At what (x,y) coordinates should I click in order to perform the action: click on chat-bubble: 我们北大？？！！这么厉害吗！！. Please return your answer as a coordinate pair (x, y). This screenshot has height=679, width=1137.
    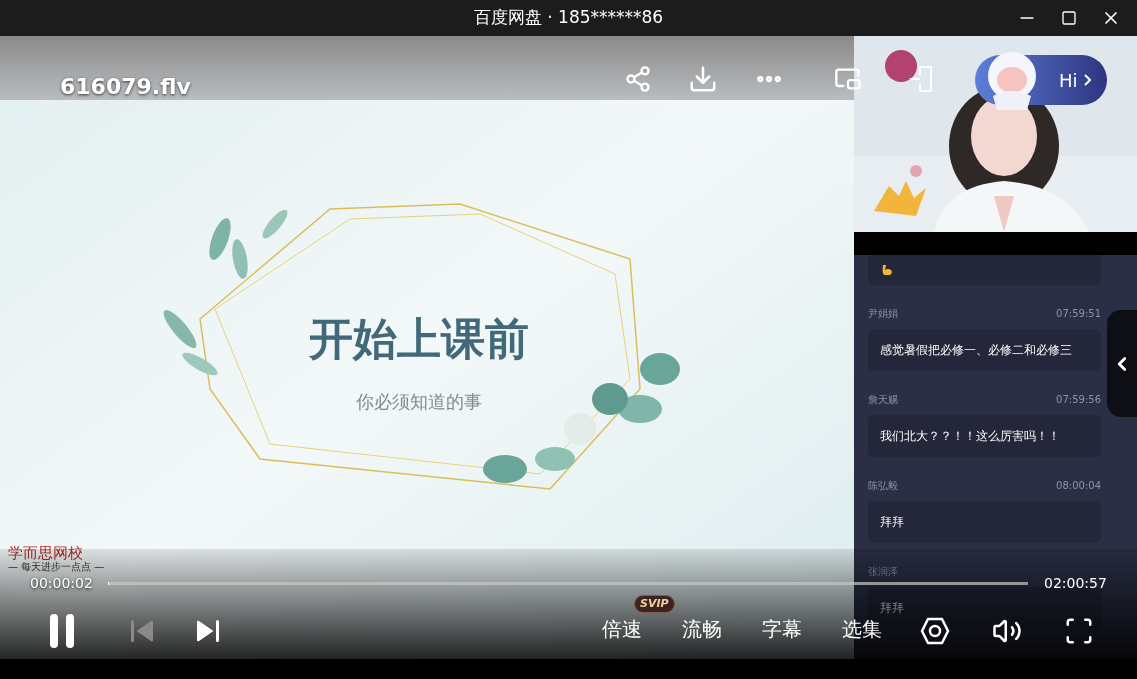
    Looking at the image, I should click on (984, 436).